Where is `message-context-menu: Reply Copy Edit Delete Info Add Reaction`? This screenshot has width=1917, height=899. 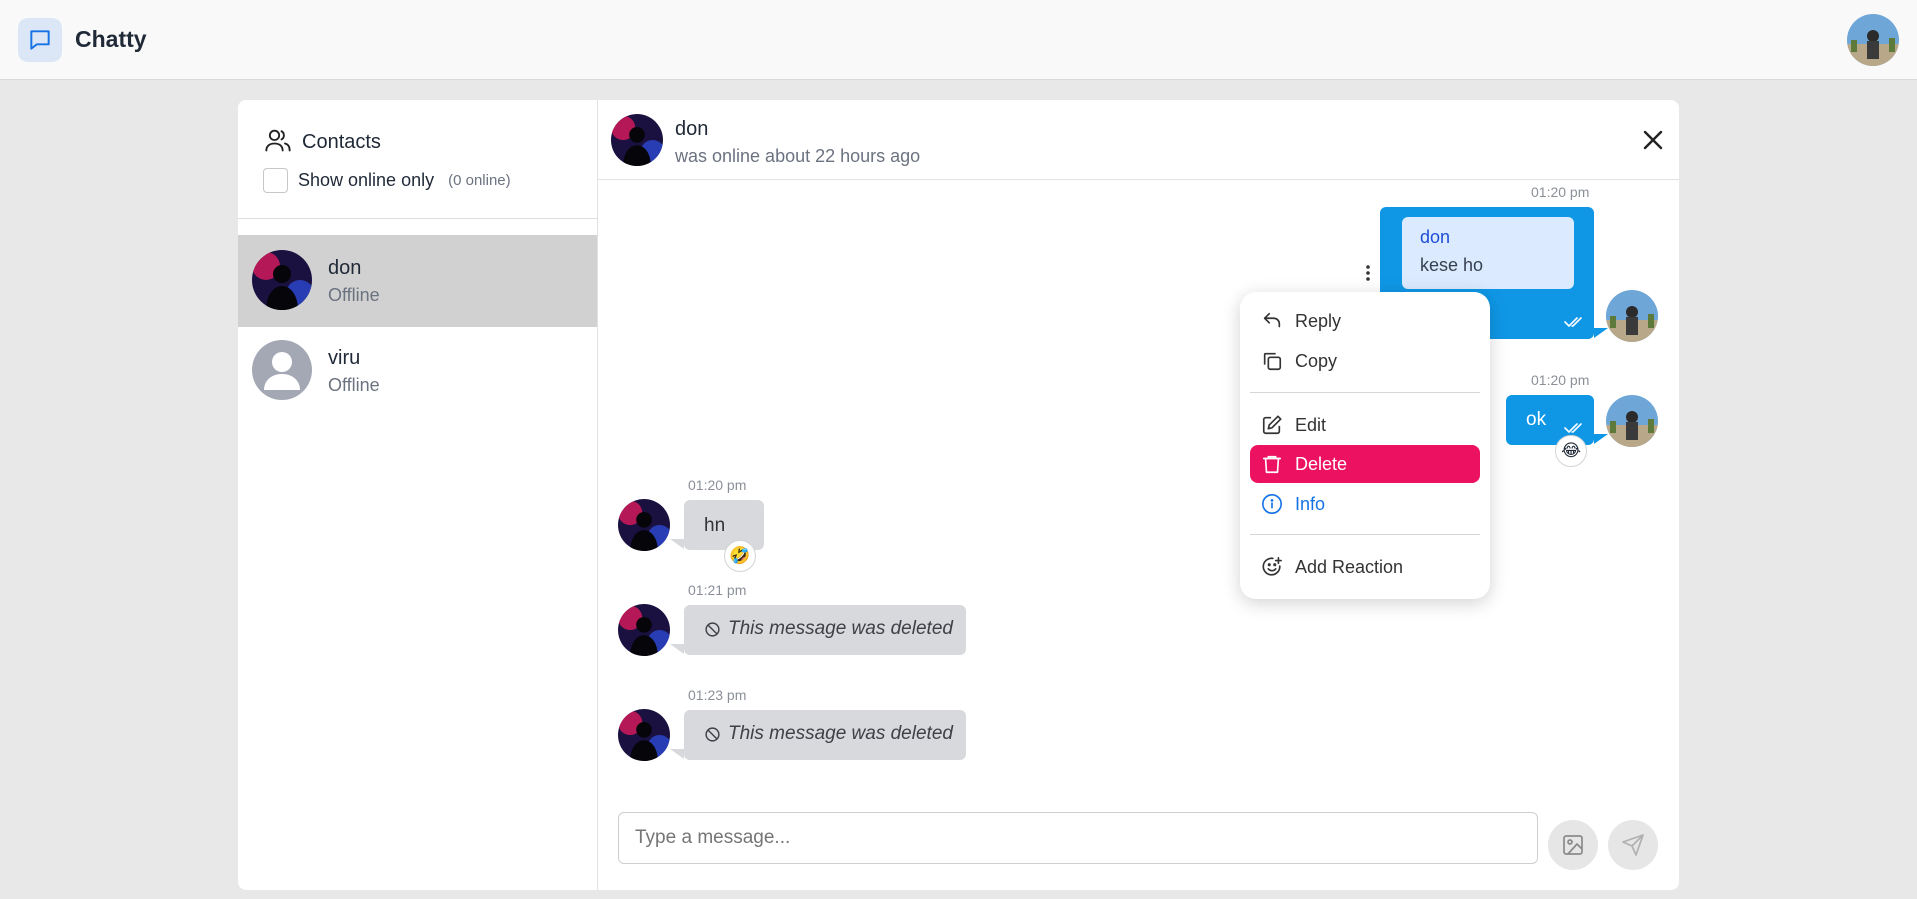 message-context-menu: Reply Copy Edit Delete Info Add Reaction is located at coordinates (1365, 445).